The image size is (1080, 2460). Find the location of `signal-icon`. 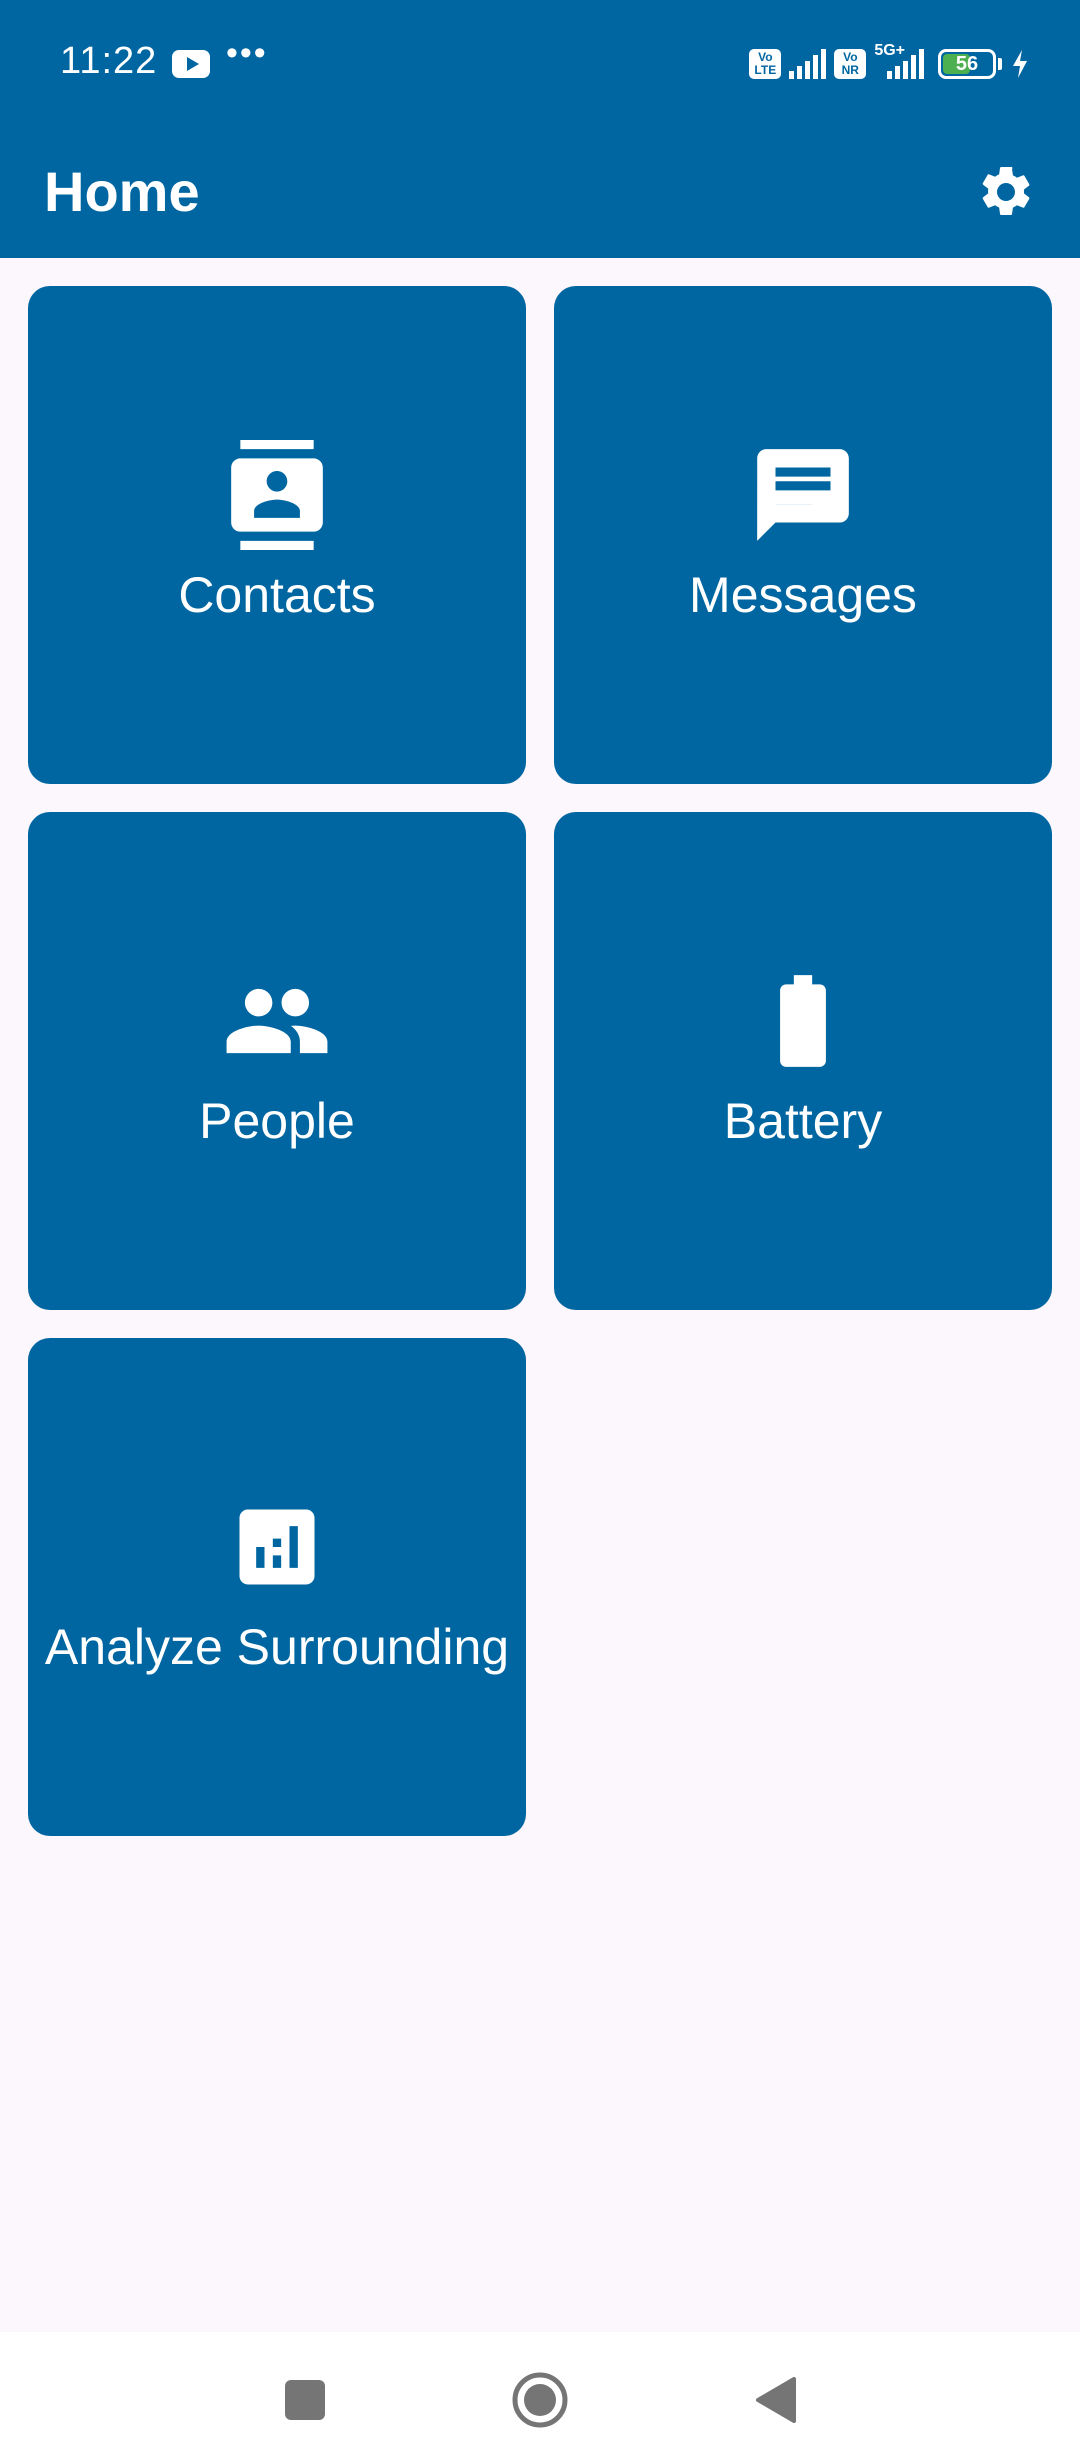

signal-icon is located at coordinates (808, 64).